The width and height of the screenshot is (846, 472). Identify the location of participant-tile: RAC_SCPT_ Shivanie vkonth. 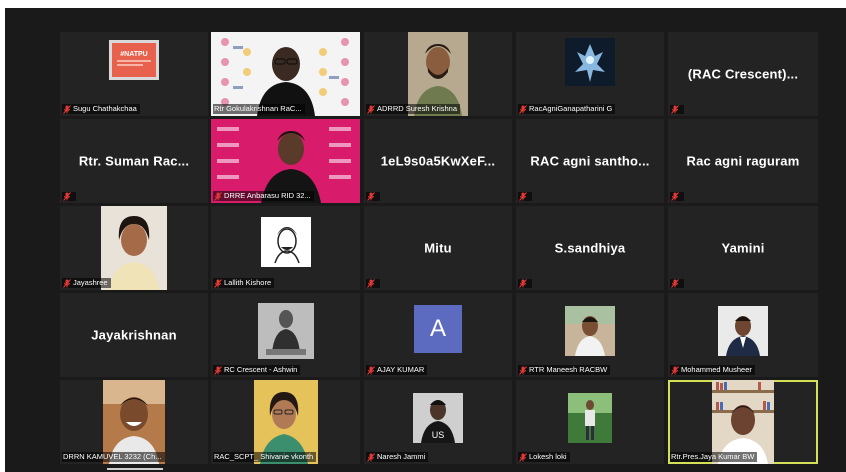
(285, 422).